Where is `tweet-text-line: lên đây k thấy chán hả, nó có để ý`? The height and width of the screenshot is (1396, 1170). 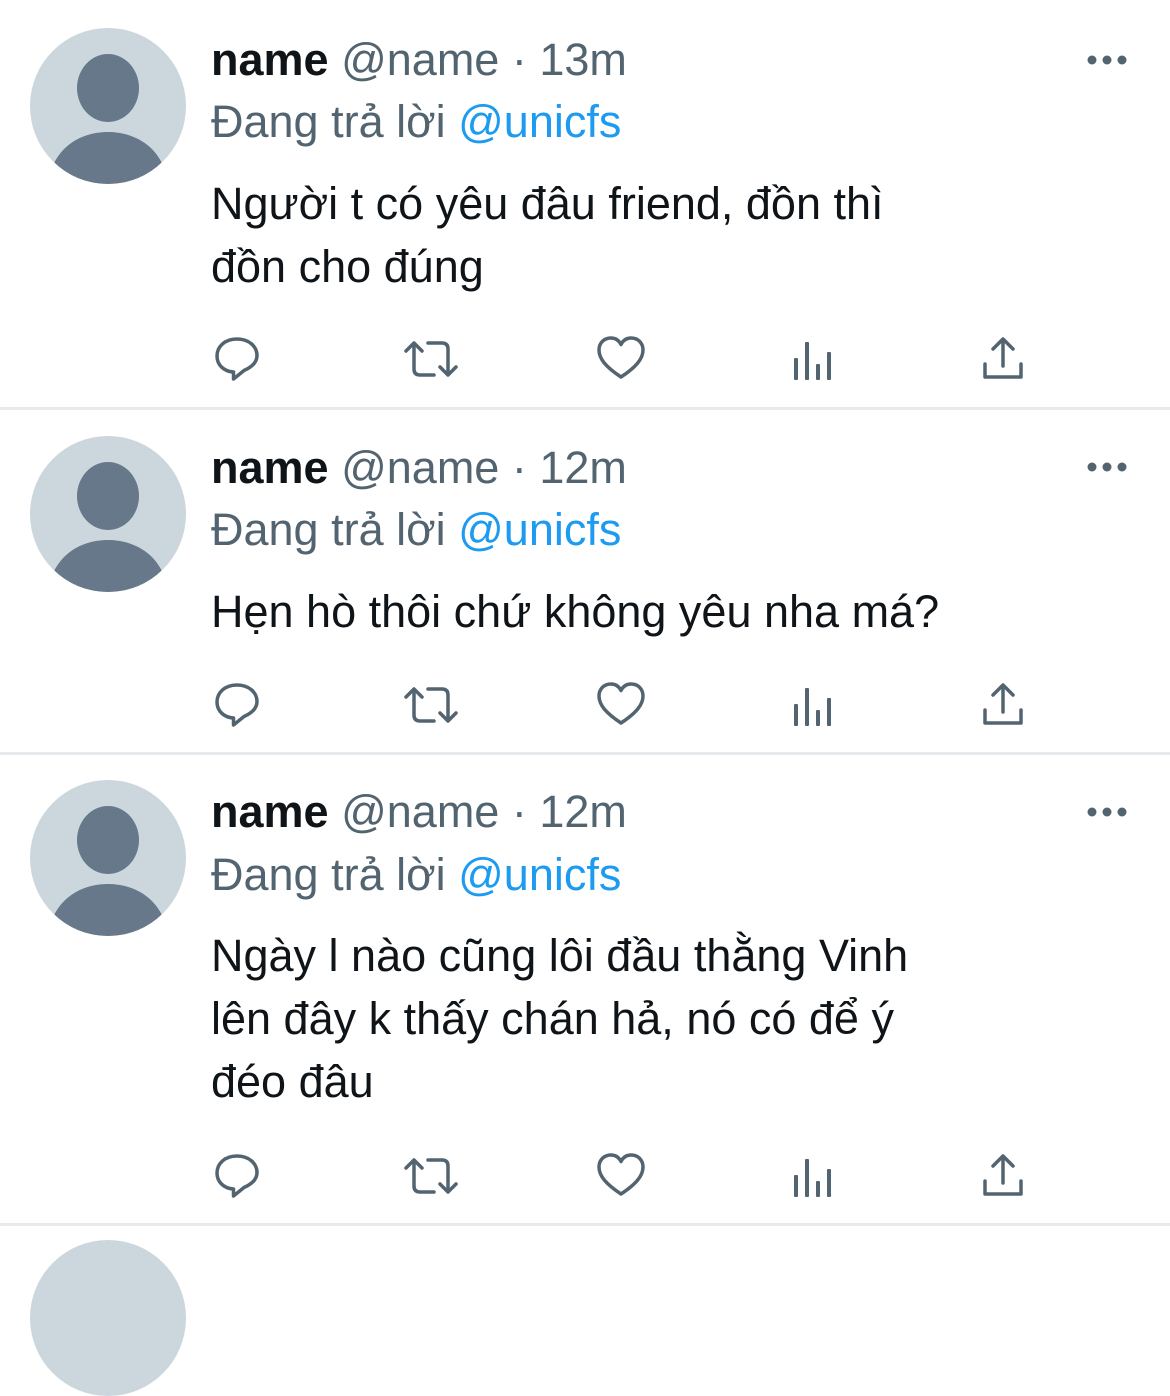 tweet-text-line: lên đây k thấy chán hả, nó có để ý is located at coordinates (552, 1018).